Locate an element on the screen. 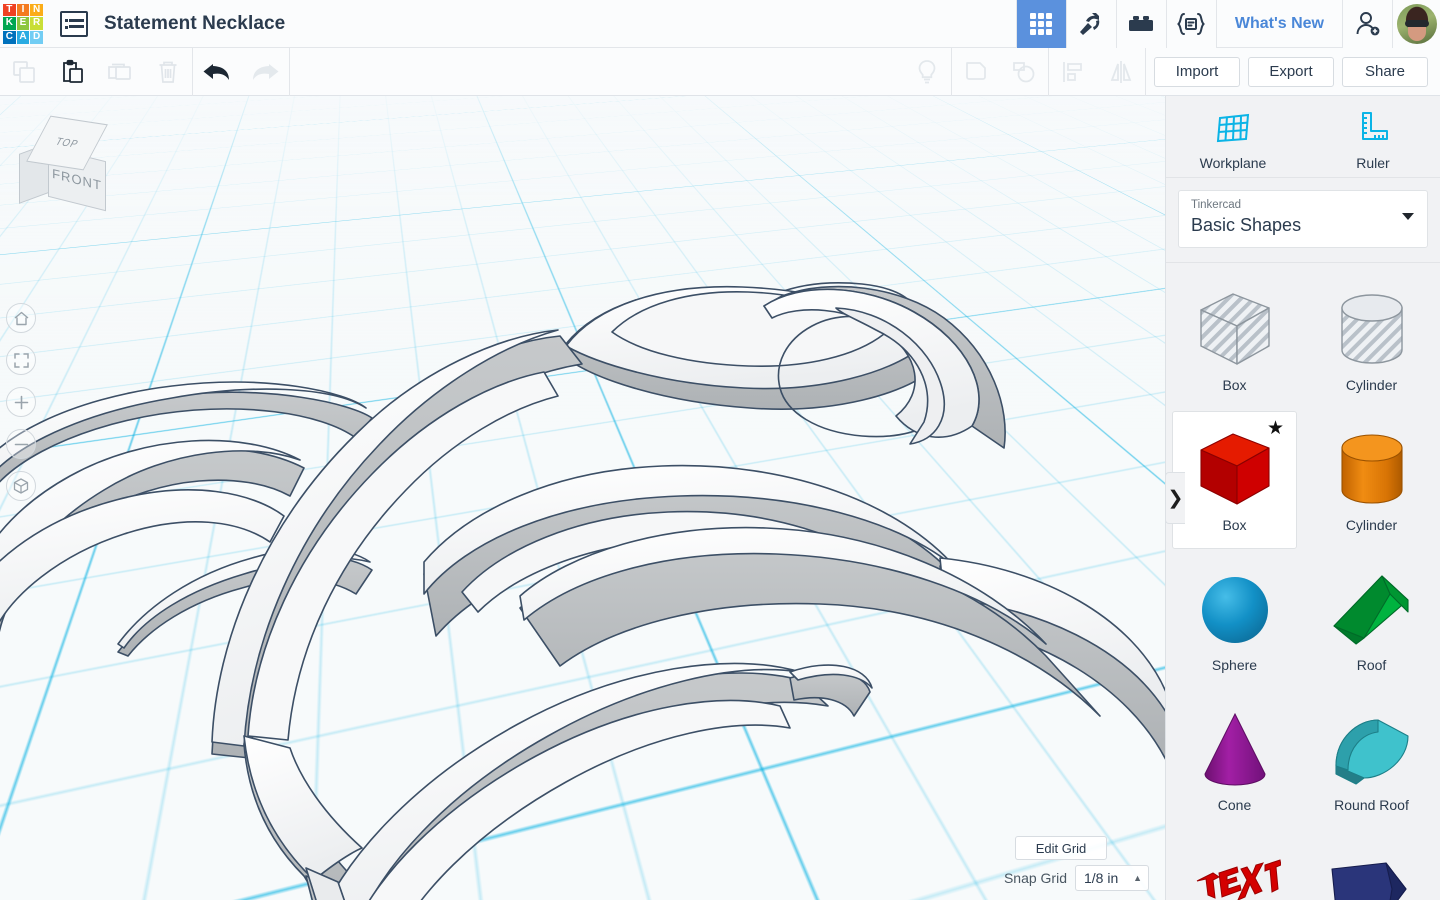  shape-cylinder-label: Cylinder is located at coordinates (1371, 525).